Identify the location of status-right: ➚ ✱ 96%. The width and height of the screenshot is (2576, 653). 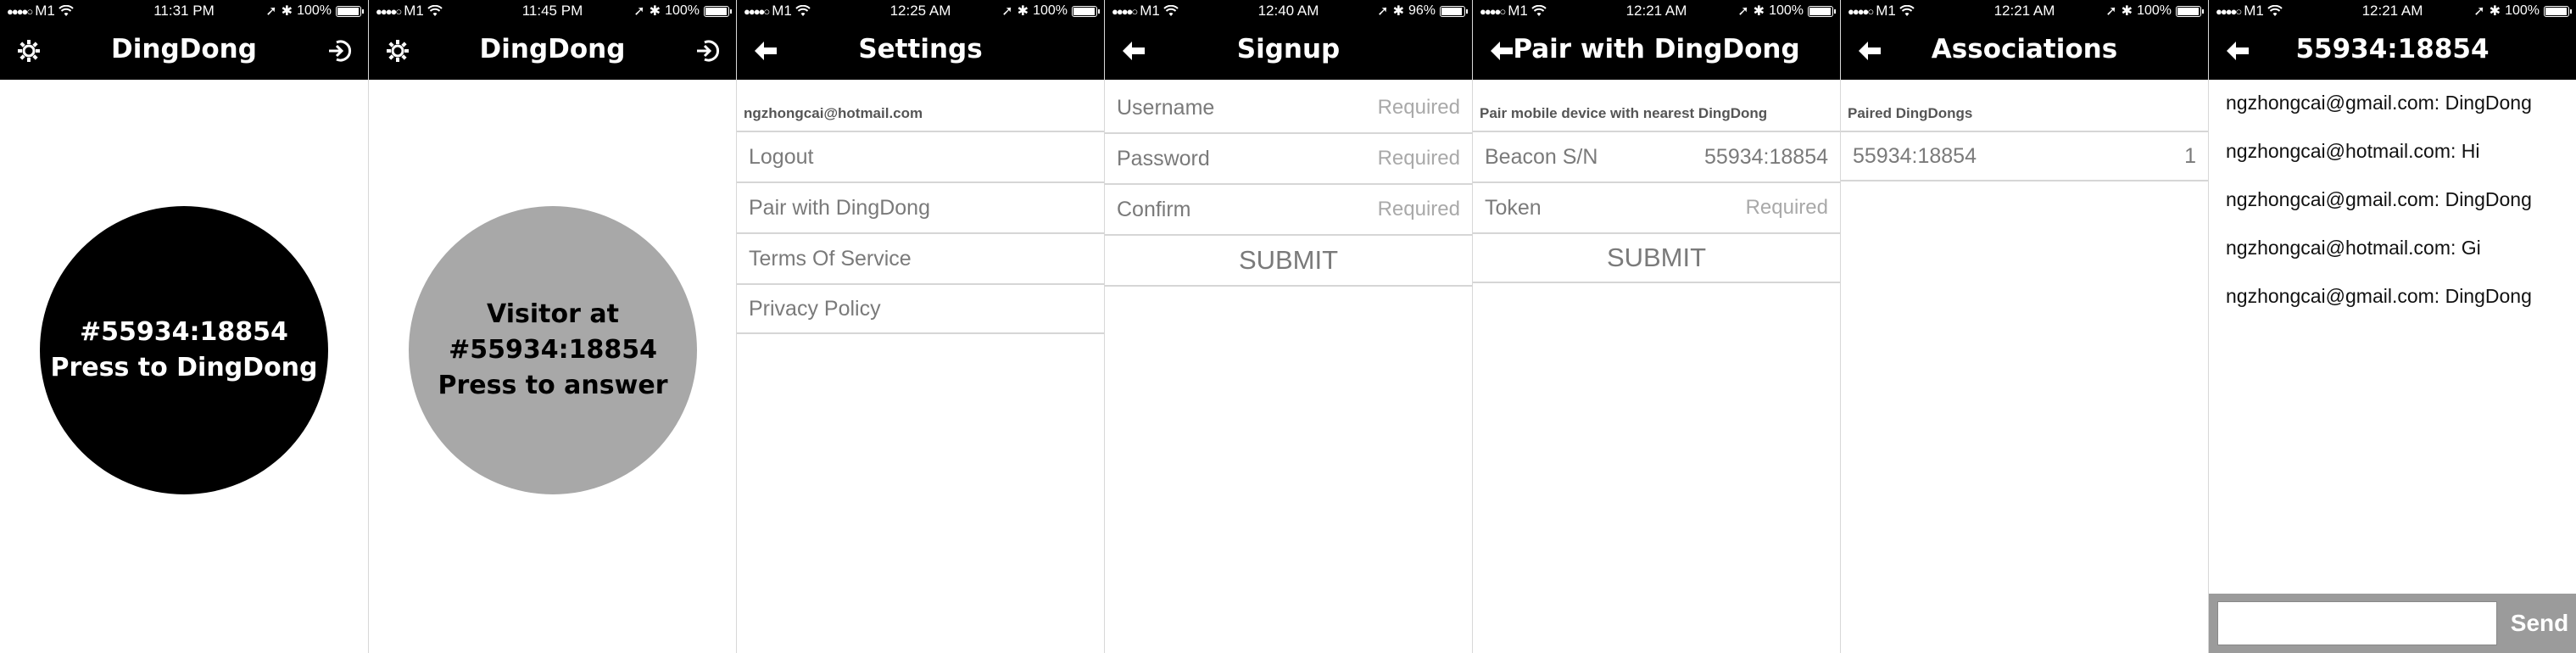
(1422, 11).